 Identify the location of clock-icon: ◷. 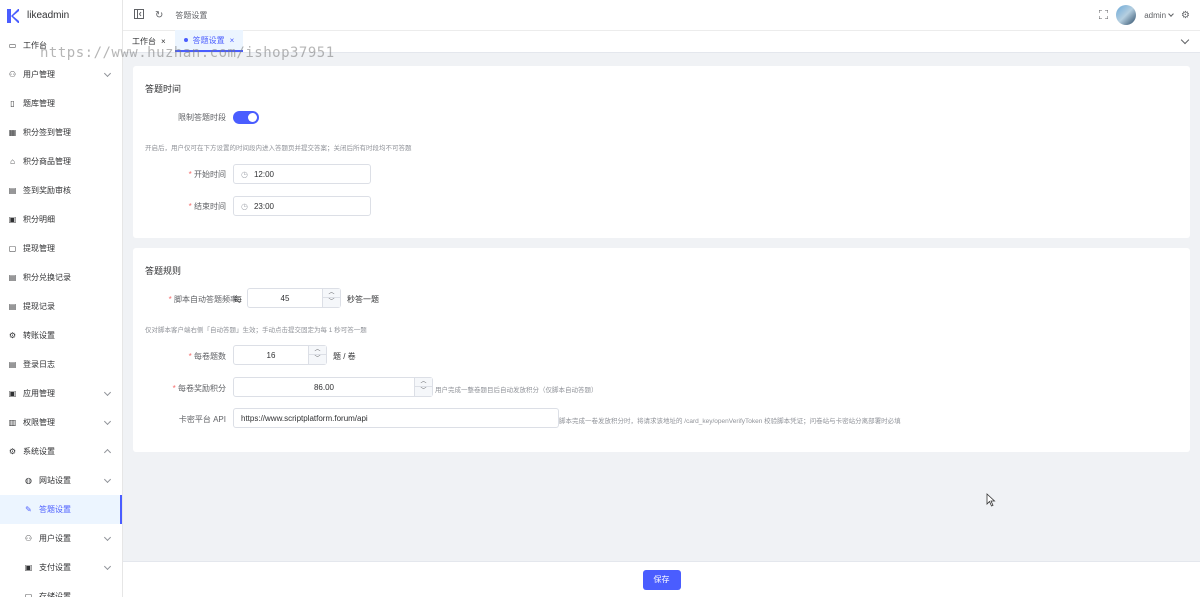
(244, 206).